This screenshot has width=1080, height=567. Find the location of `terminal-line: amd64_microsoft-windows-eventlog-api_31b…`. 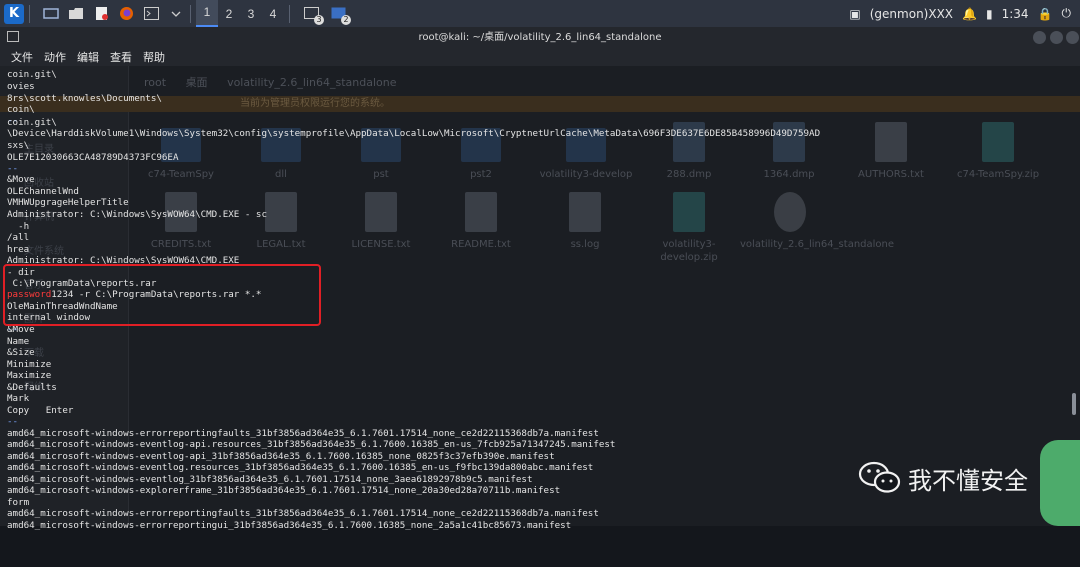

terminal-line: amd64_microsoft-windows-eventlog-api_31b… is located at coordinates (281, 456).